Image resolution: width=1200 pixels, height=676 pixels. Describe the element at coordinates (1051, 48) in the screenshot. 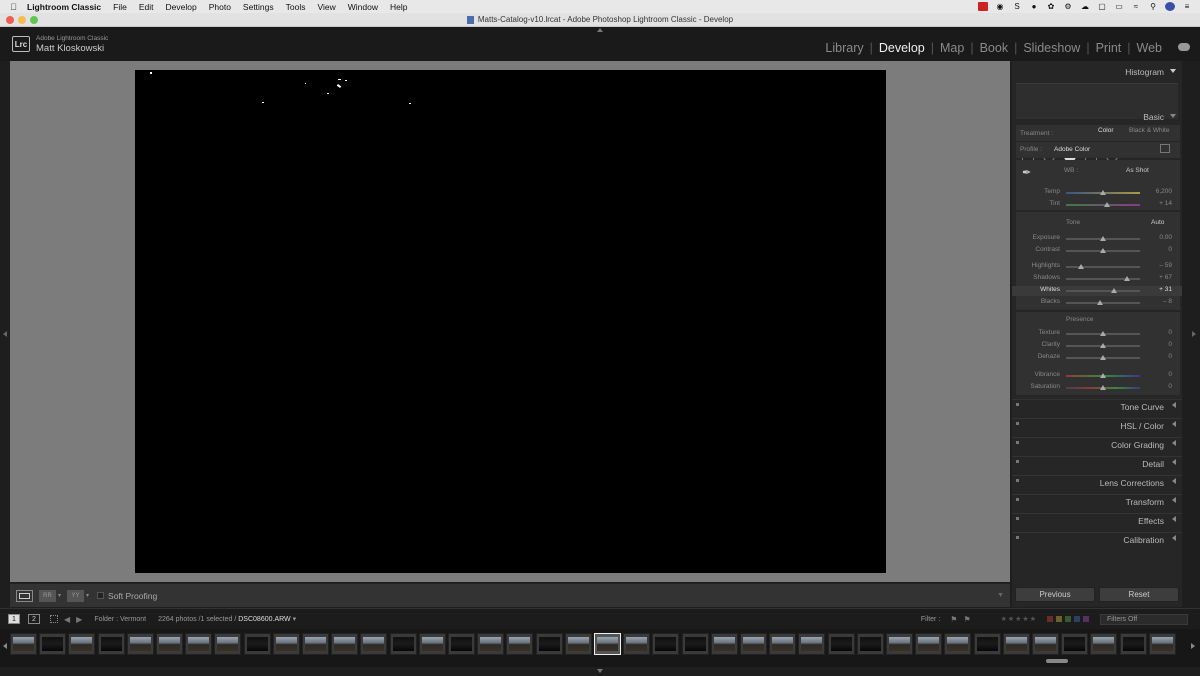

I see `module-slideshow: Slideshow` at that location.